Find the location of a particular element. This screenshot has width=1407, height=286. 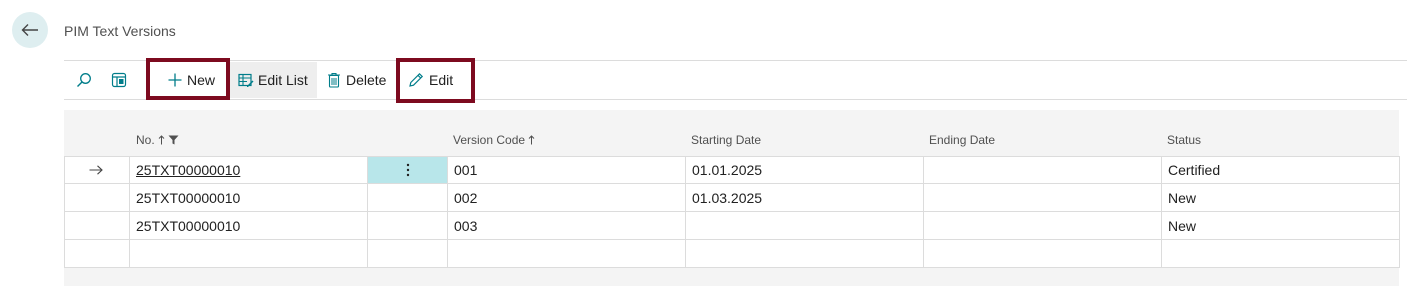

filter-icon is located at coordinates (173, 140).